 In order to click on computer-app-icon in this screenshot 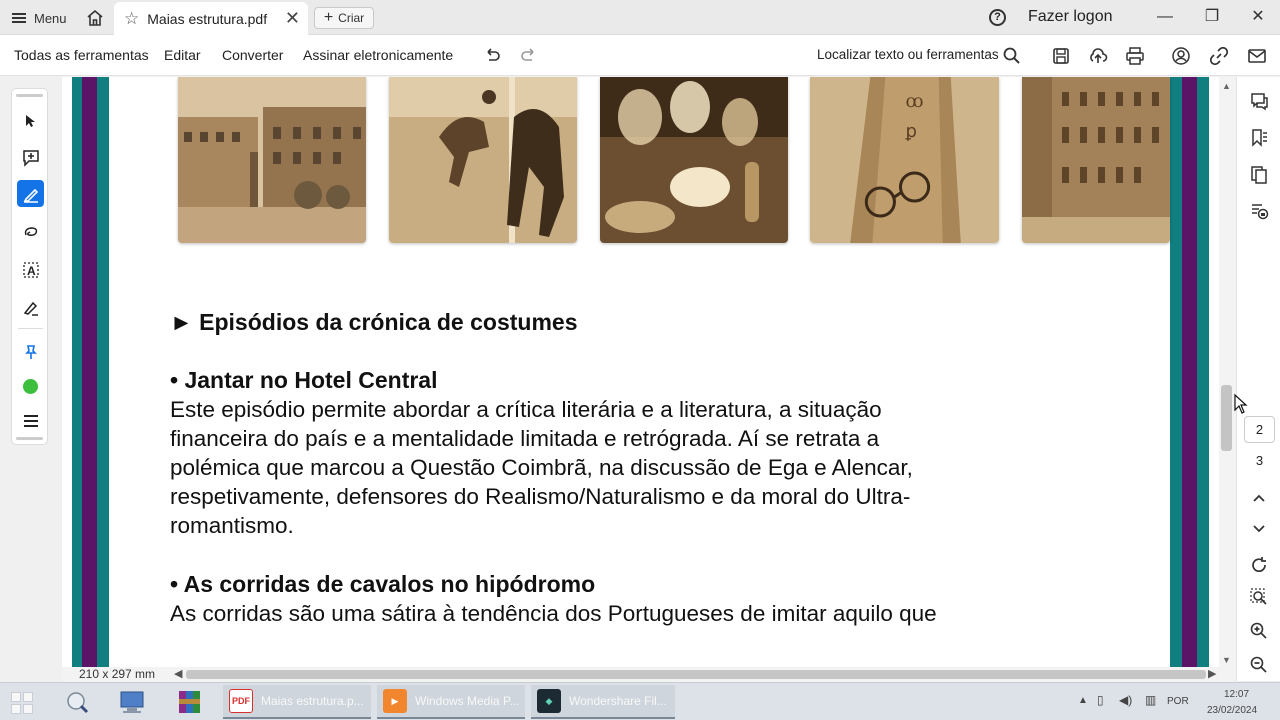, I will do `click(132, 702)`.